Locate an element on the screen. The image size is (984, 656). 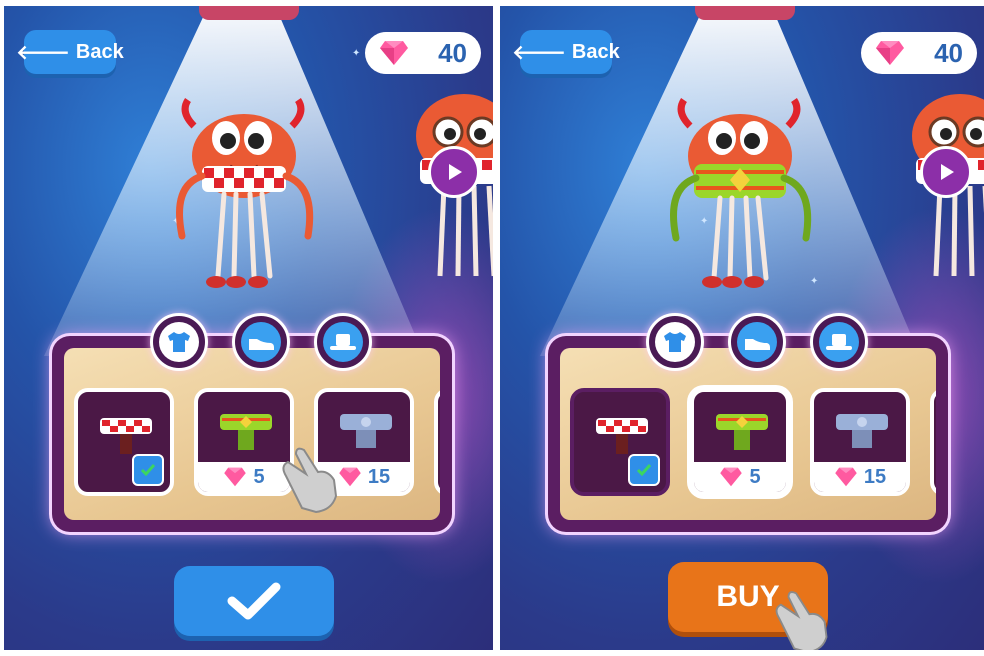
price-tag: 5 is located at coordinates (740, 477).